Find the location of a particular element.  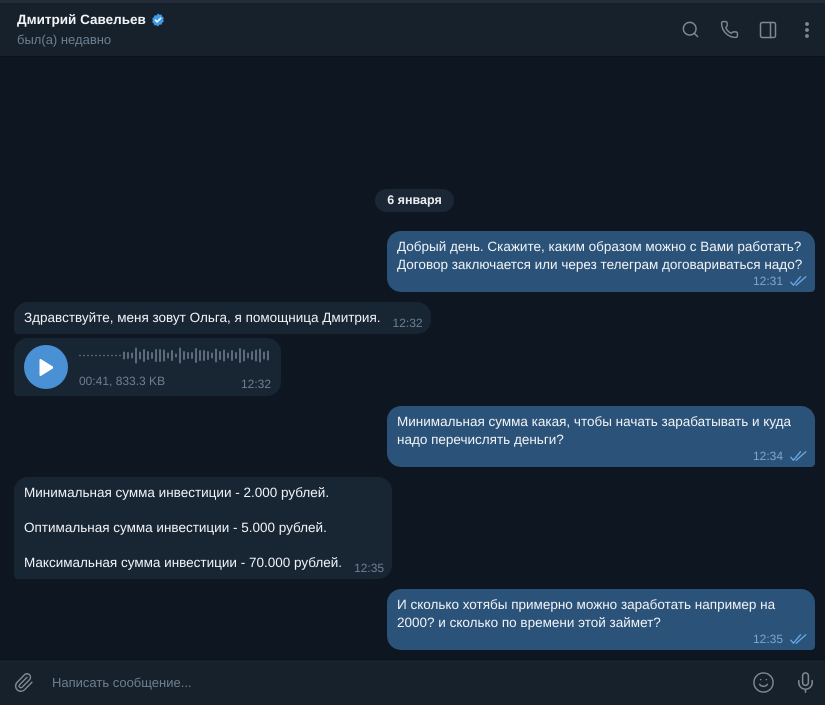

play-button is located at coordinates (46, 367).